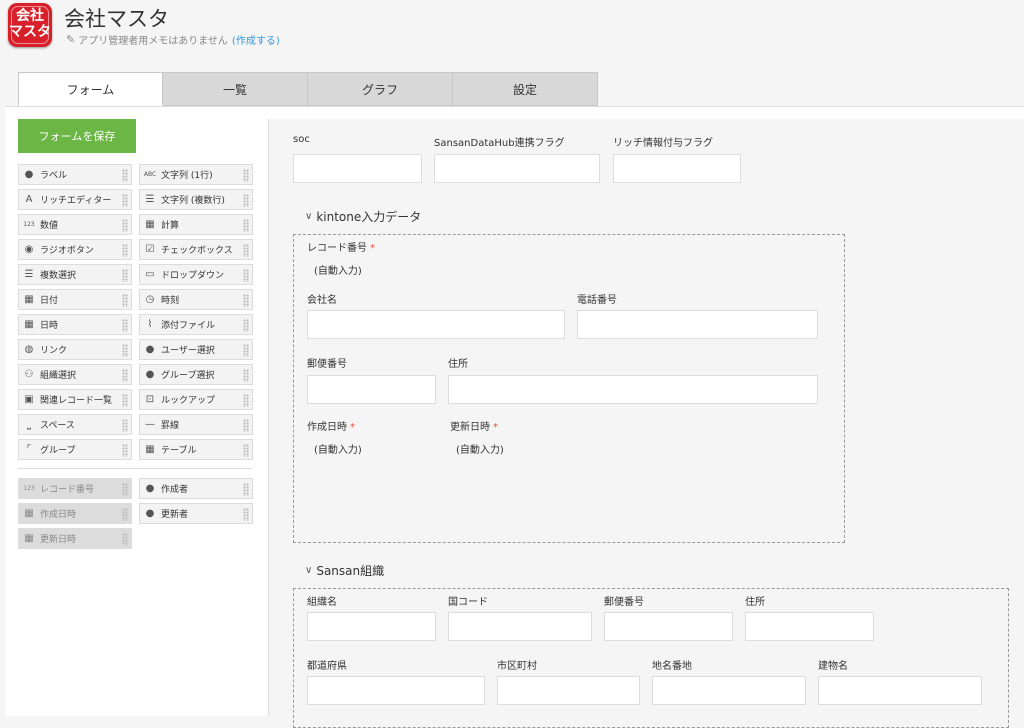 The height and width of the screenshot is (728, 1024). What do you see at coordinates (58, 451) in the screenshot?
I see `palette-item-label: グループ` at bounding box center [58, 451].